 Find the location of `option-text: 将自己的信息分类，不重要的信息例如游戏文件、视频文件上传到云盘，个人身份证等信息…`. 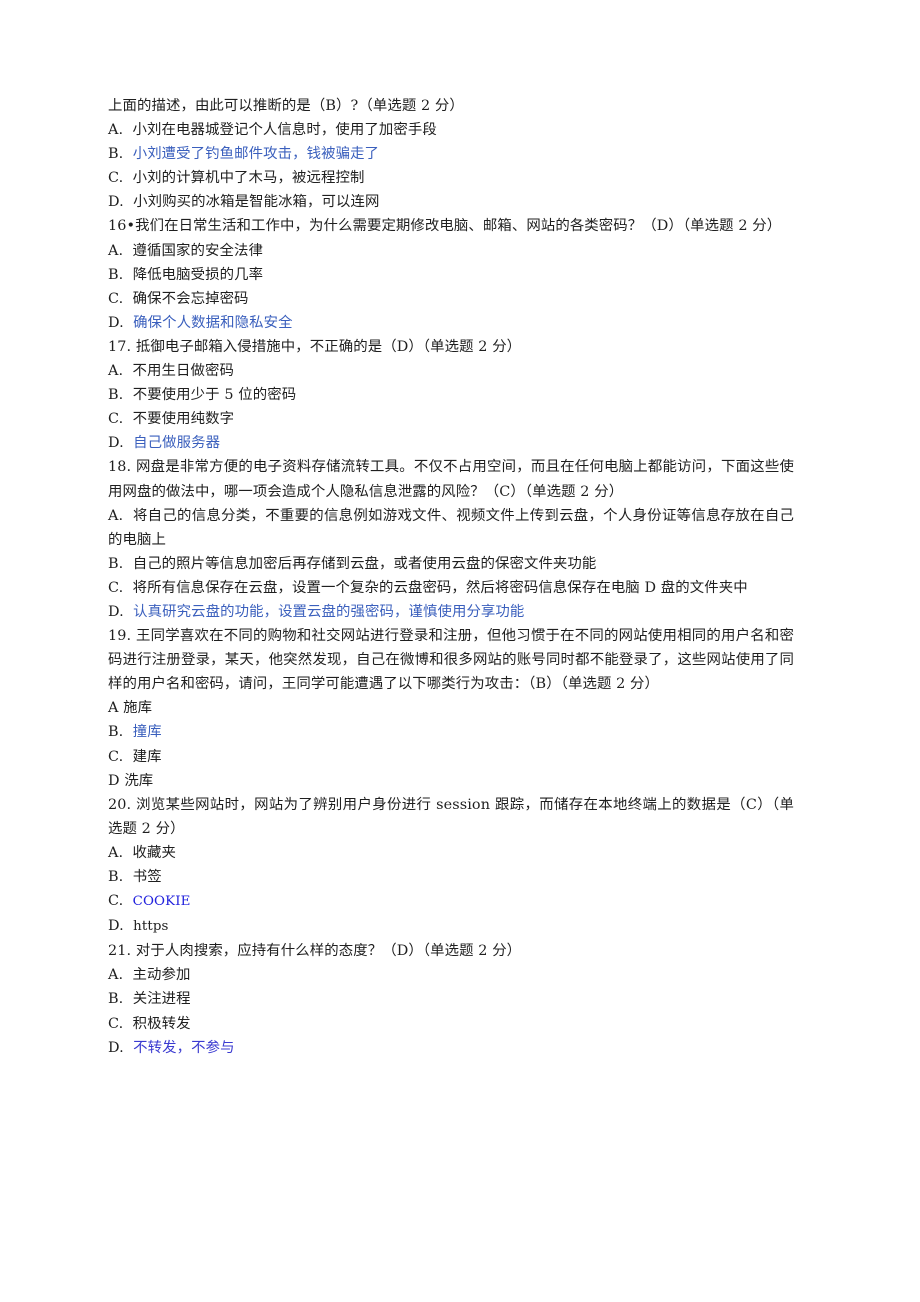

option-text: 将自己的信息分类，不重要的信息例如游戏文件、视频文件上传到云盘，个人身份证等信息… is located at coordinates (451, 527).